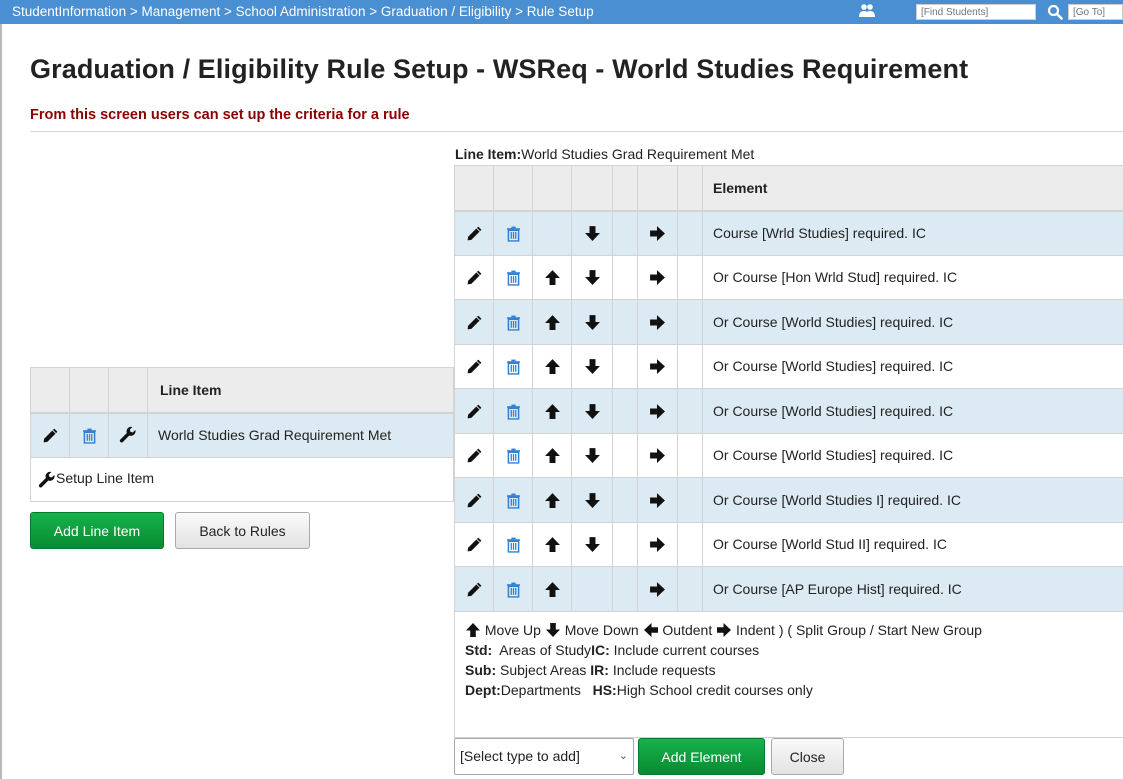 This screenshot has width=1123, height=779. Describe the element at coordinates (242, 479) in the screenshot. I see `setup-line-item-link: Setup Line Item` at that location.